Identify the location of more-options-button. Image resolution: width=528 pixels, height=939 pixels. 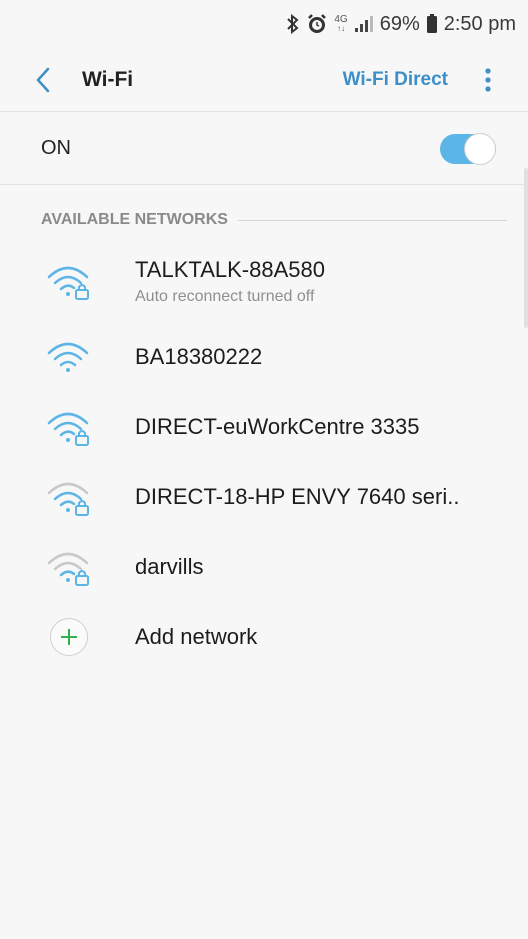
(488, 80).